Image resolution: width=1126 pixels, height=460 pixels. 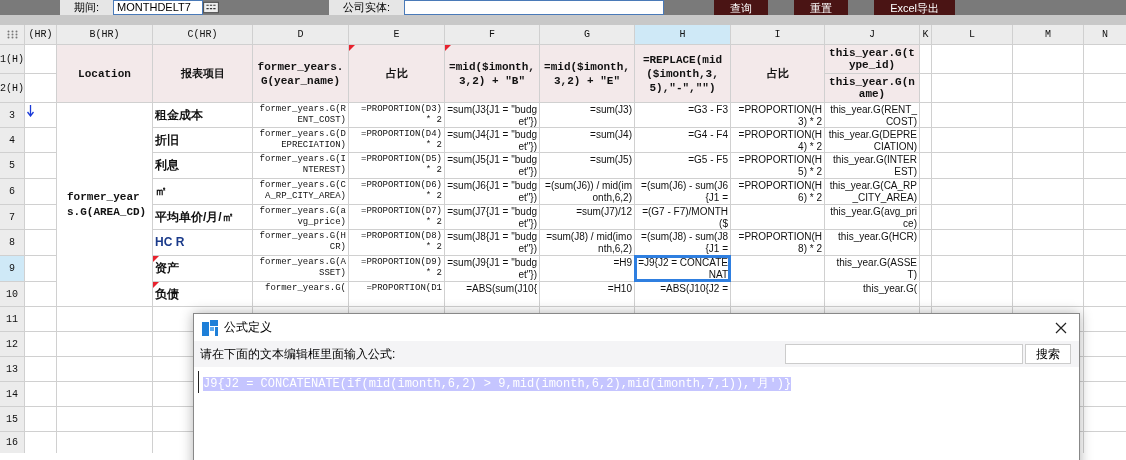 I want to click on table-cell: =G5 - F5, so click(x=682, y=165).